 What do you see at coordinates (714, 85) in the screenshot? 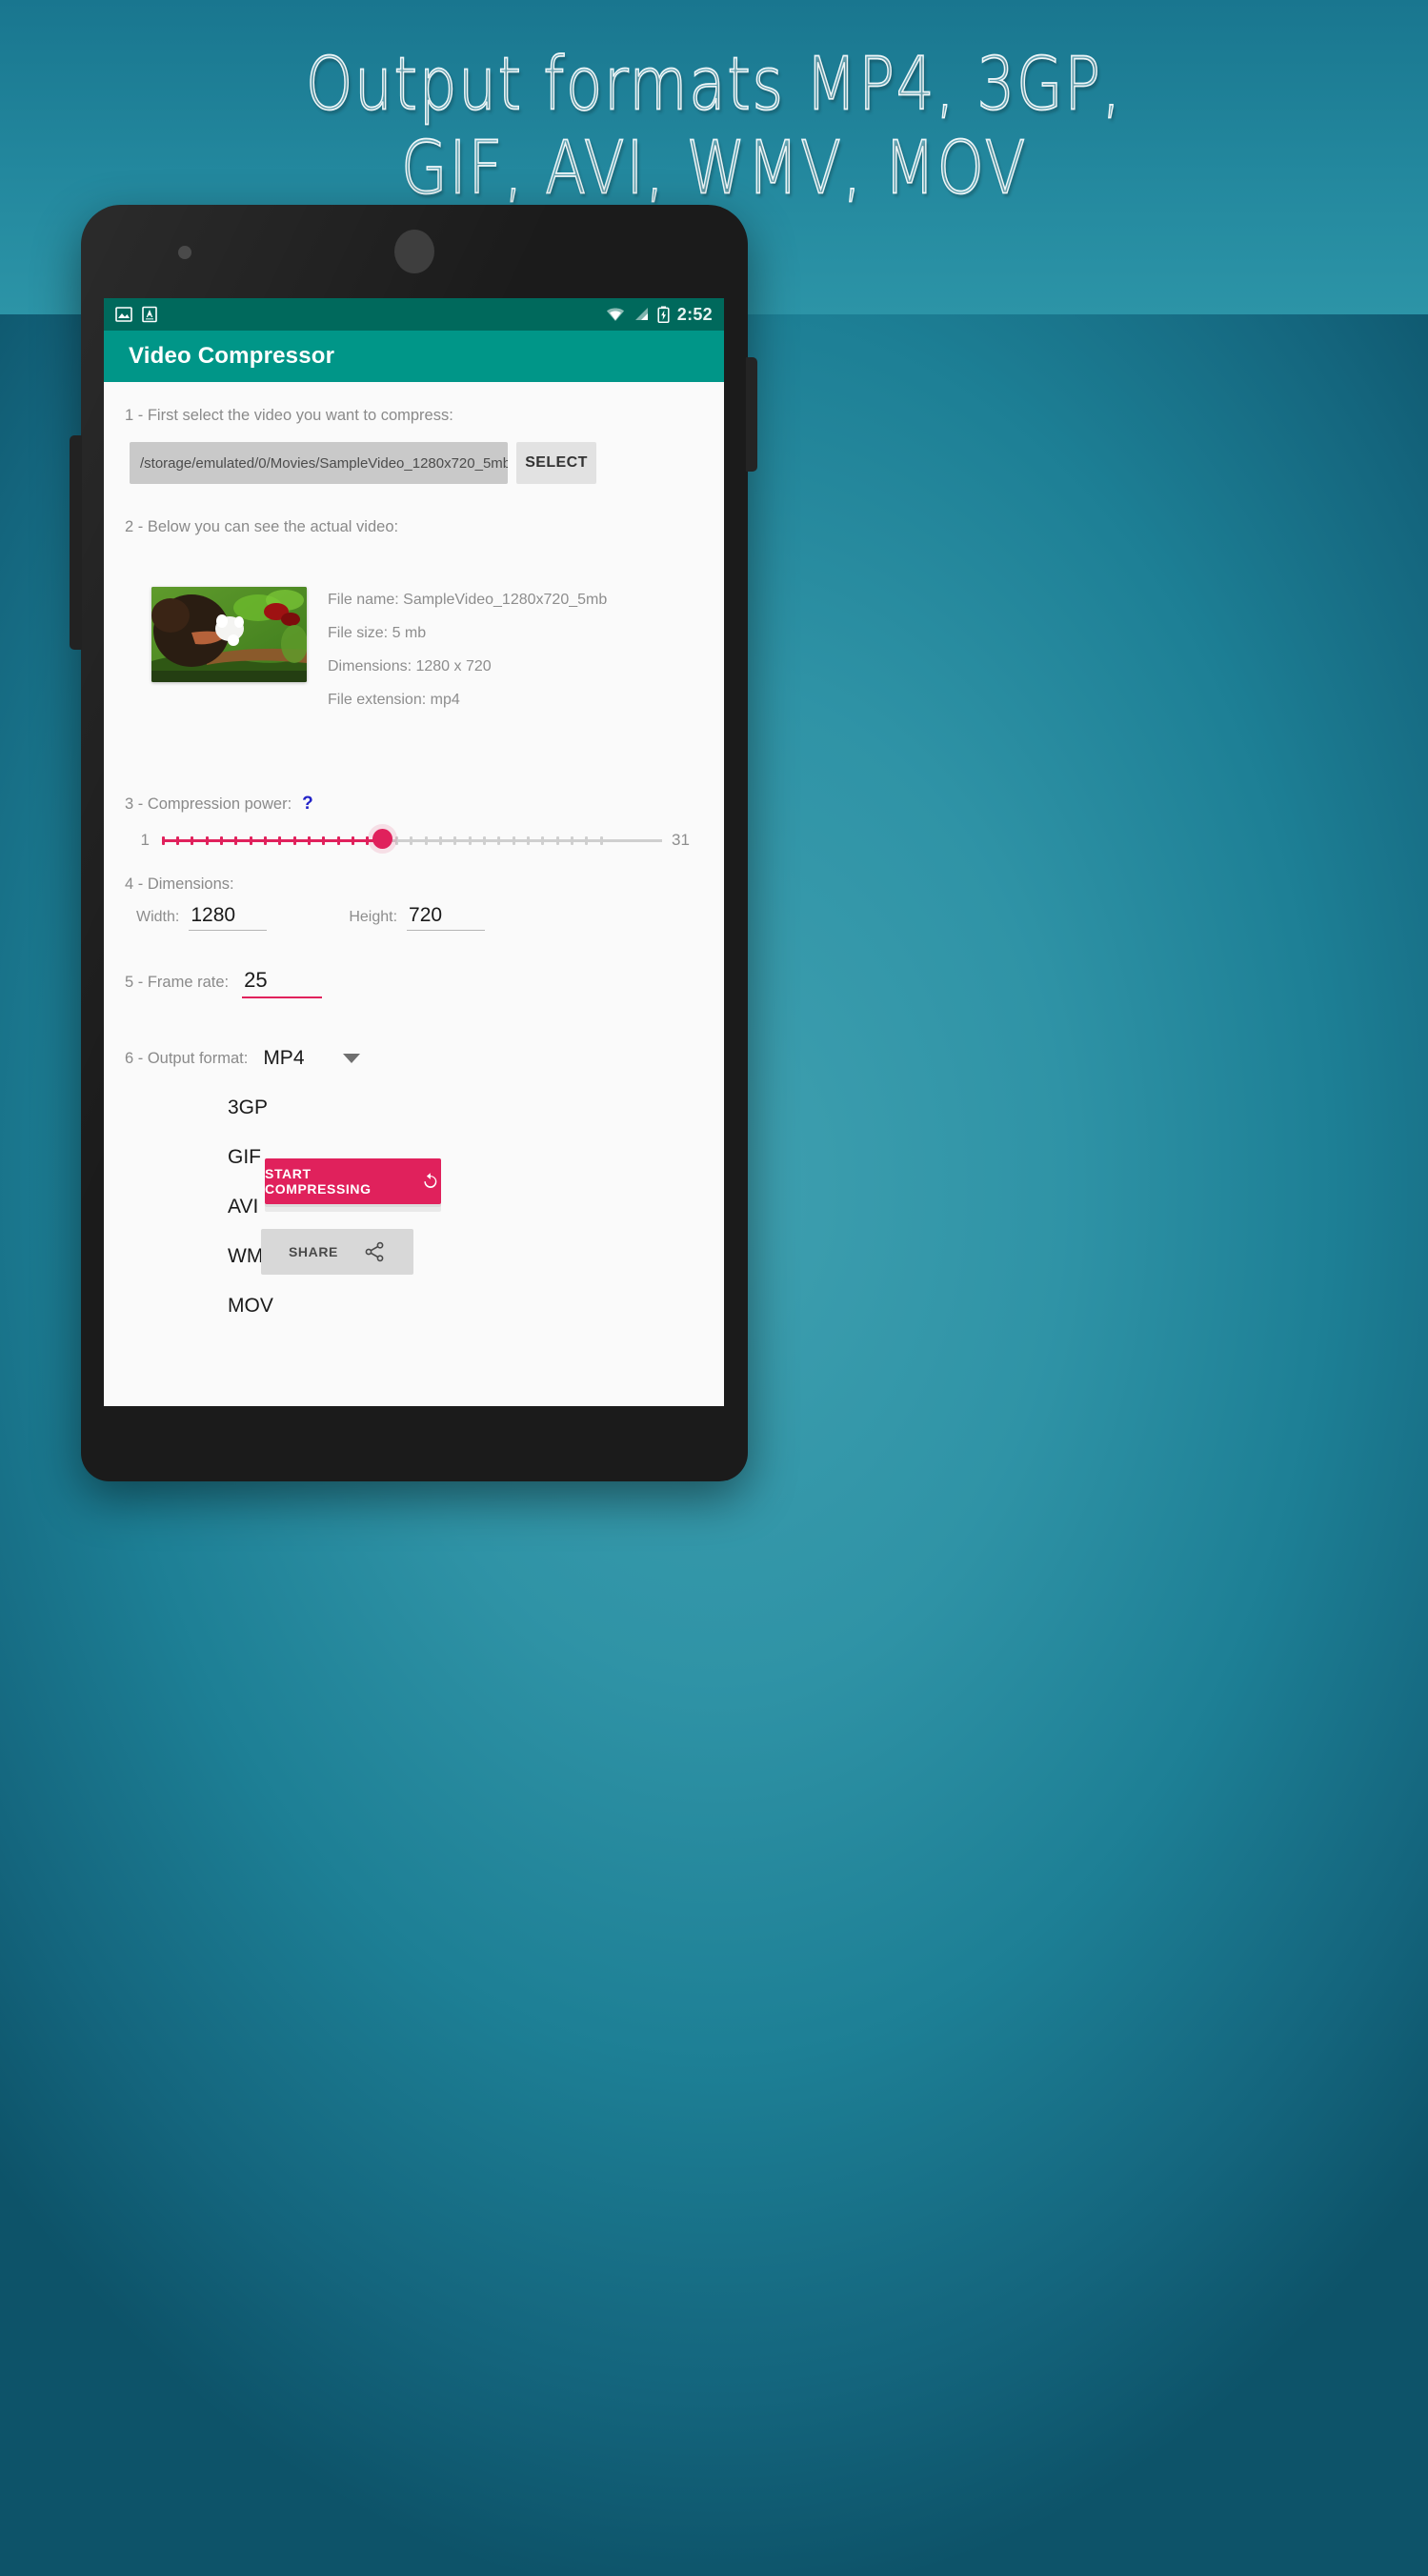
I see `promo-headline-line1: Output formats MP4, 3GP,` at bounding box center [714, 85].